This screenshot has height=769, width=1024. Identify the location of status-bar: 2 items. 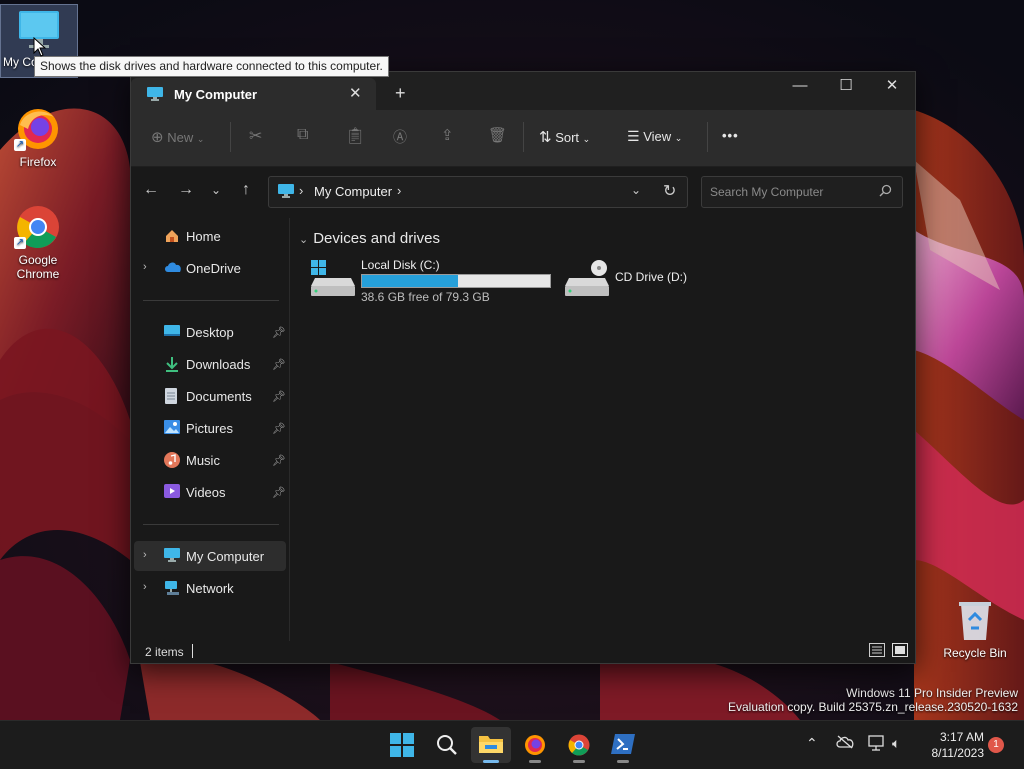
(523, 652).